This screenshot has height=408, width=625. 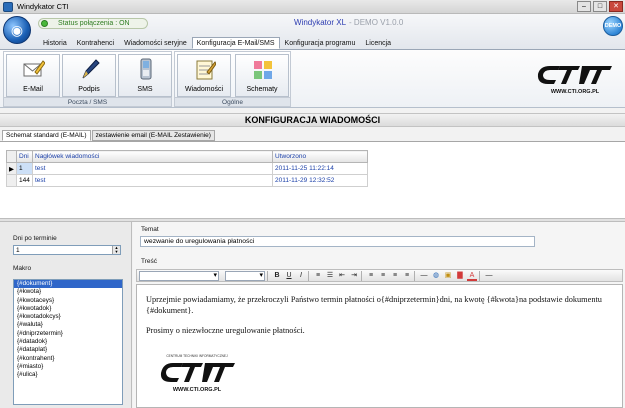 I want to click on phone-icon, so click(x=146, y=69).